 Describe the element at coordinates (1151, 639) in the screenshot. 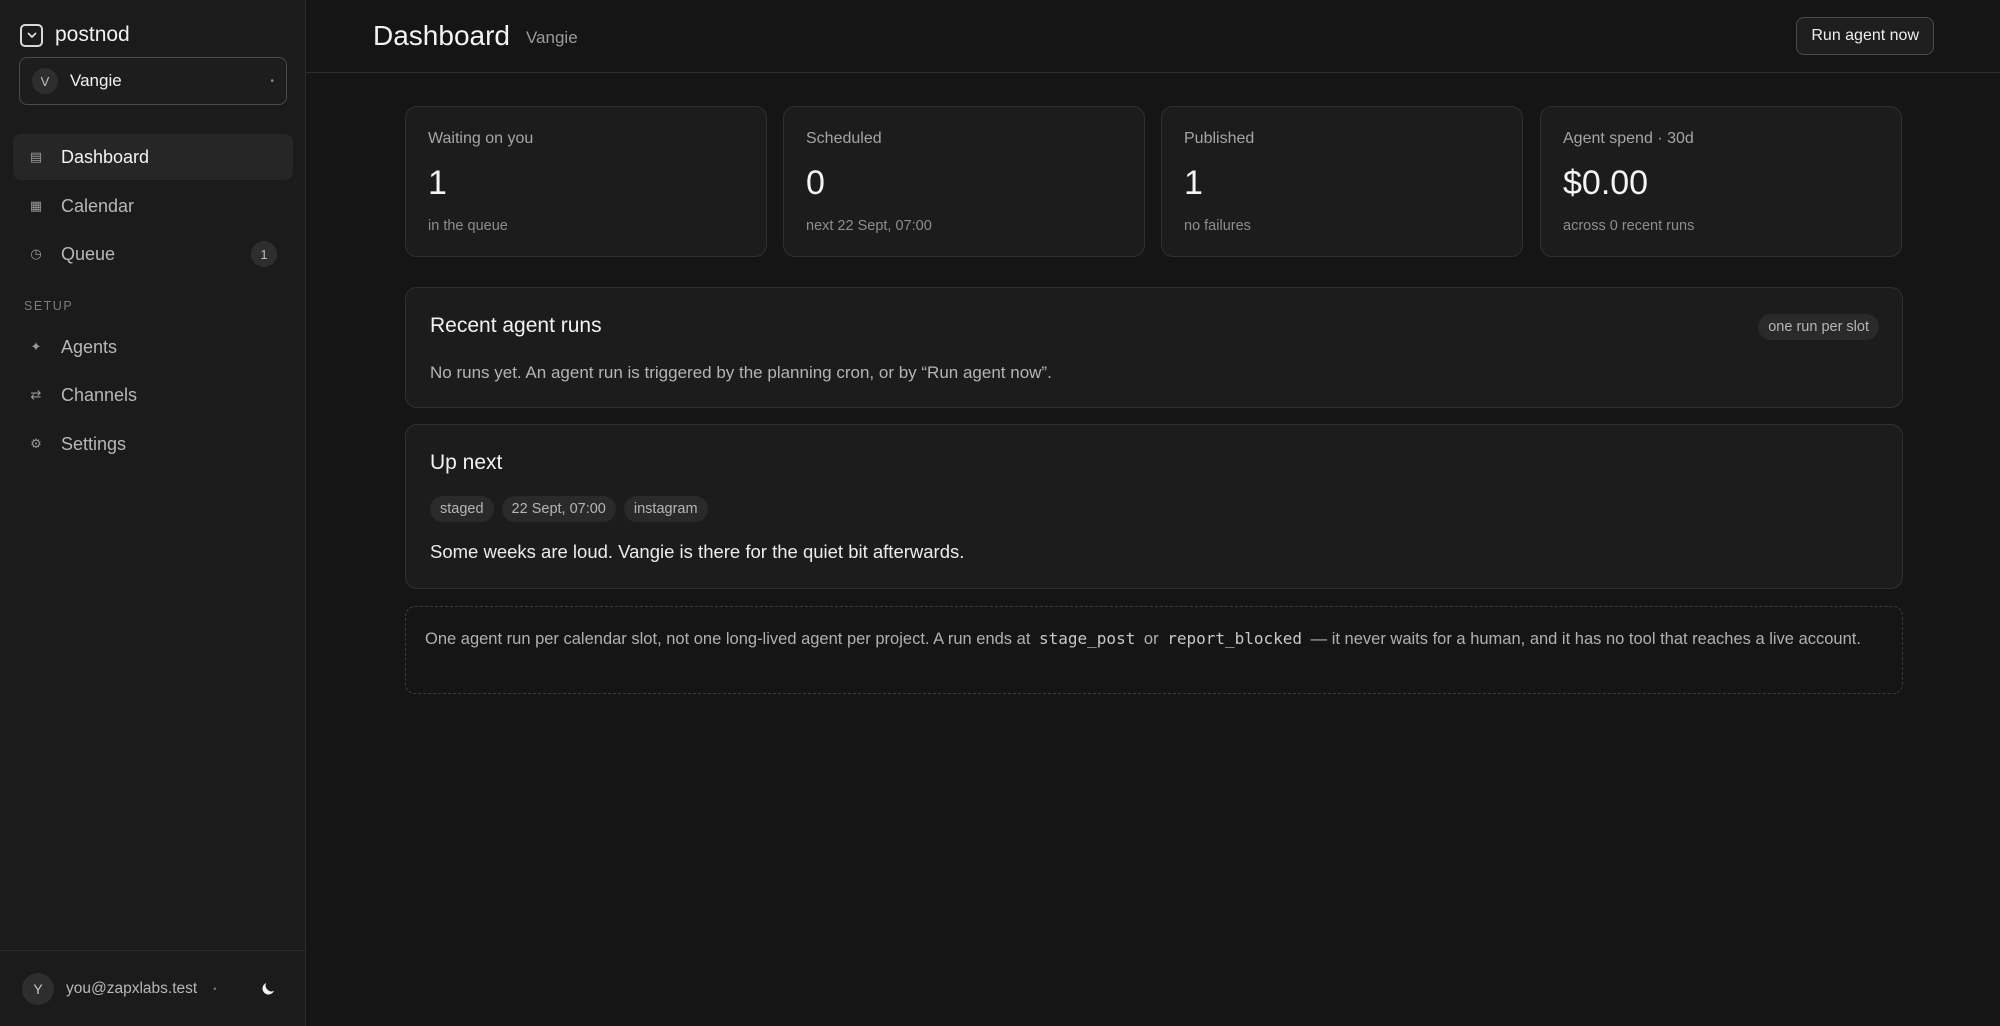

I see `note-text: or` at that location.